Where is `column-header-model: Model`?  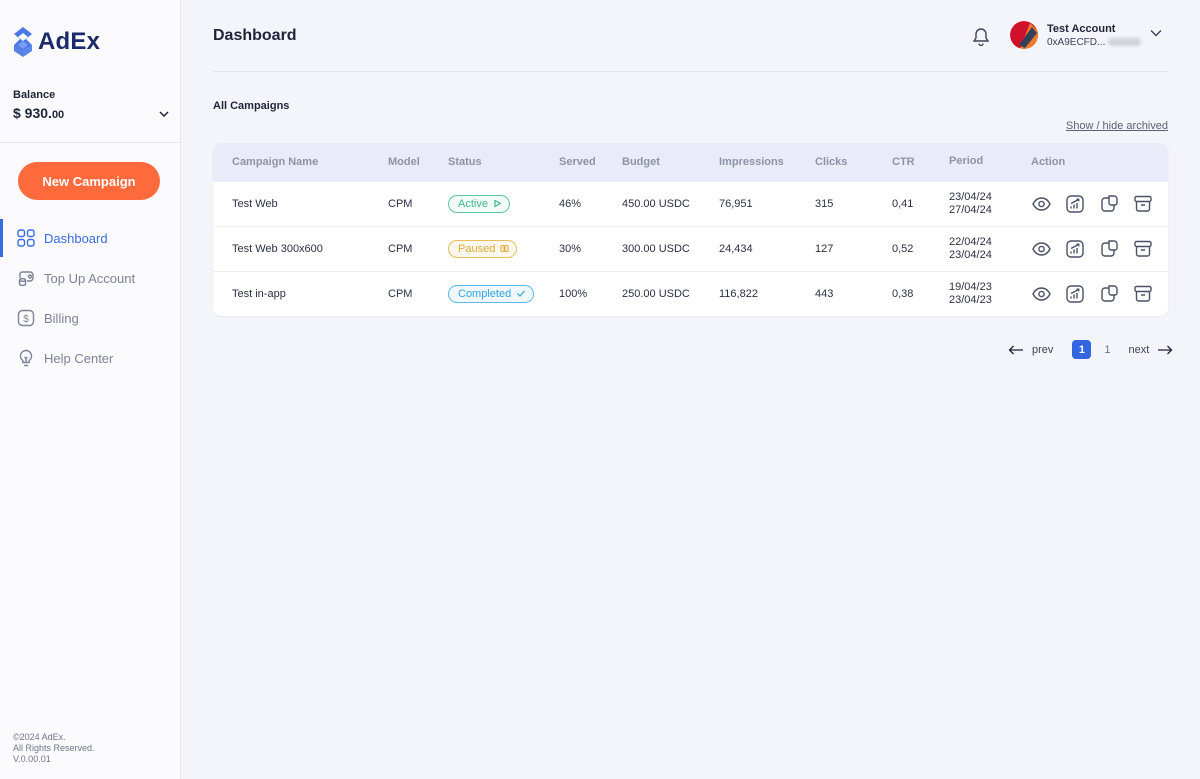 column-header-model: Model is located at coordinates (418, 162).